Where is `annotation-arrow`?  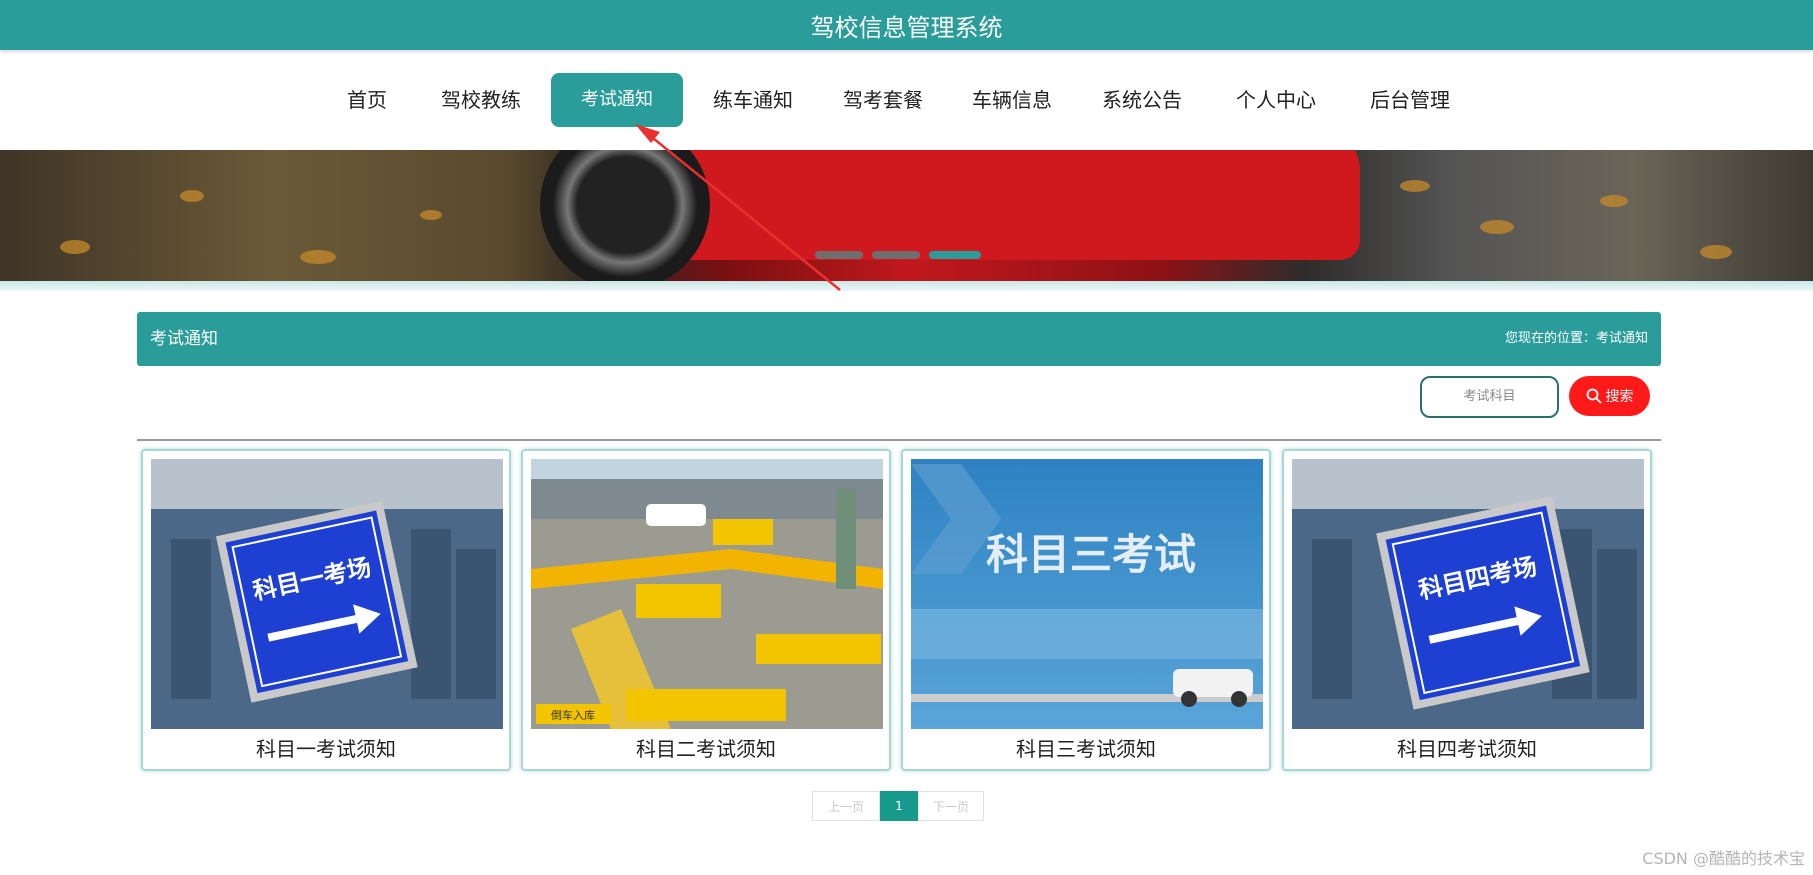
annotation-arrow is located at coordinates (738, 207).